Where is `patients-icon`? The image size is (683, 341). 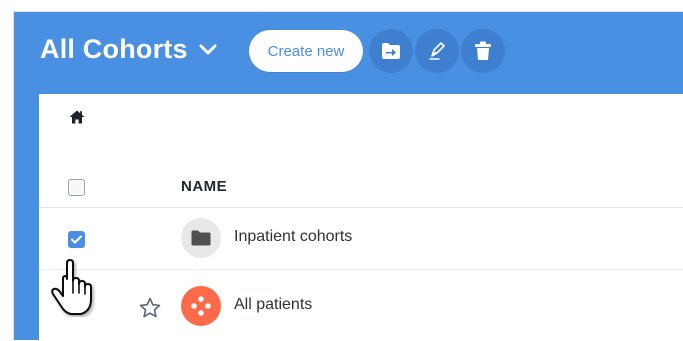 patients-icon is located at coordinates (201, 306).